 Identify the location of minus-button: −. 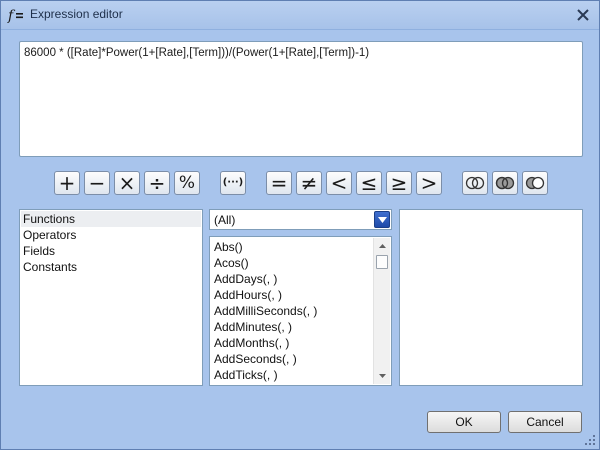
(97, 183).